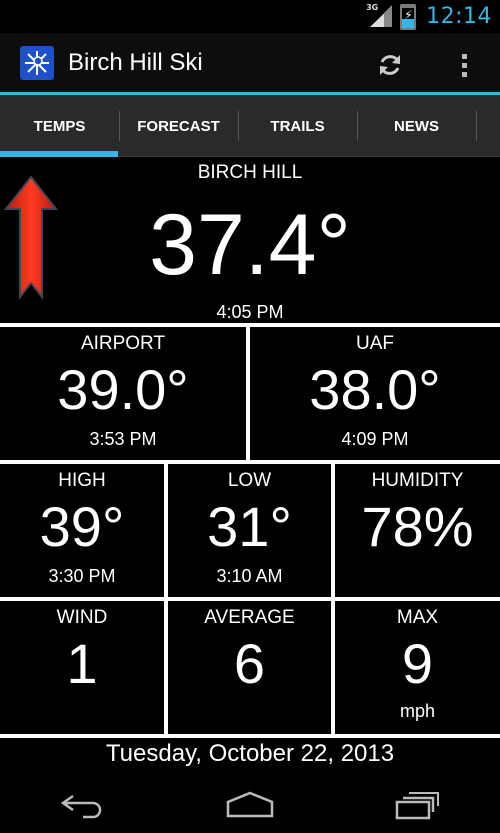 The width and height of the screenshot is (500, 833). I want to click on tab-bar: TEMPS FORECAST TRAILS NEWS, so click(250, 126).